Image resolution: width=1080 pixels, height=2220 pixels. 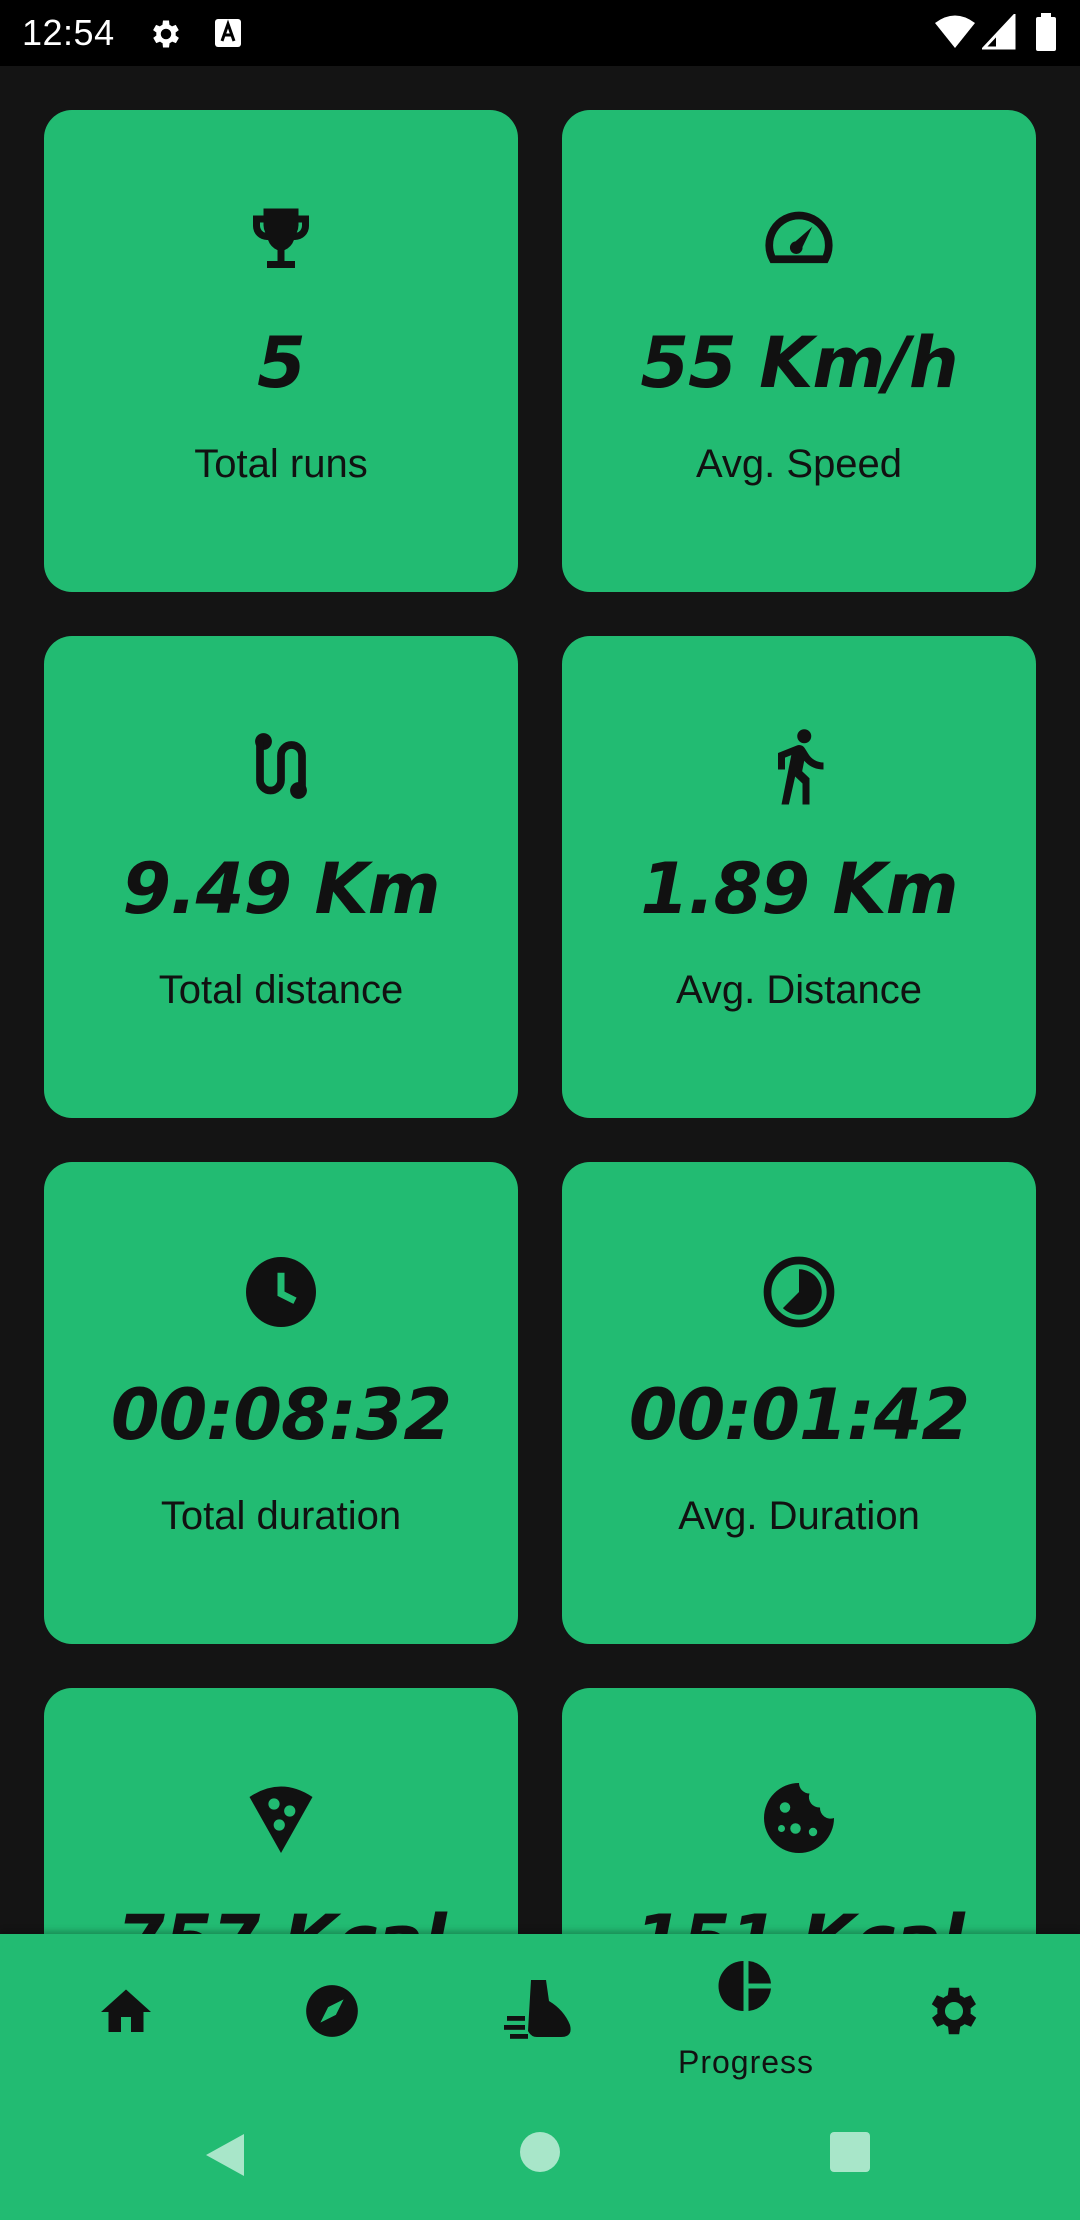 I want to click on nav-home, so click(x=126, y=2011).